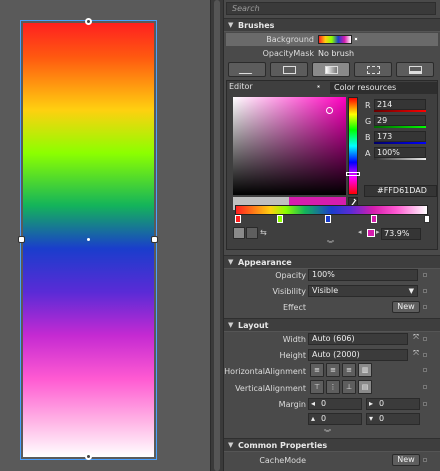 Image resolution: width=440 pixels, height=471 pixels. I want to click on gradient-stop-offset-input: 73.9%, so click(401, 234).